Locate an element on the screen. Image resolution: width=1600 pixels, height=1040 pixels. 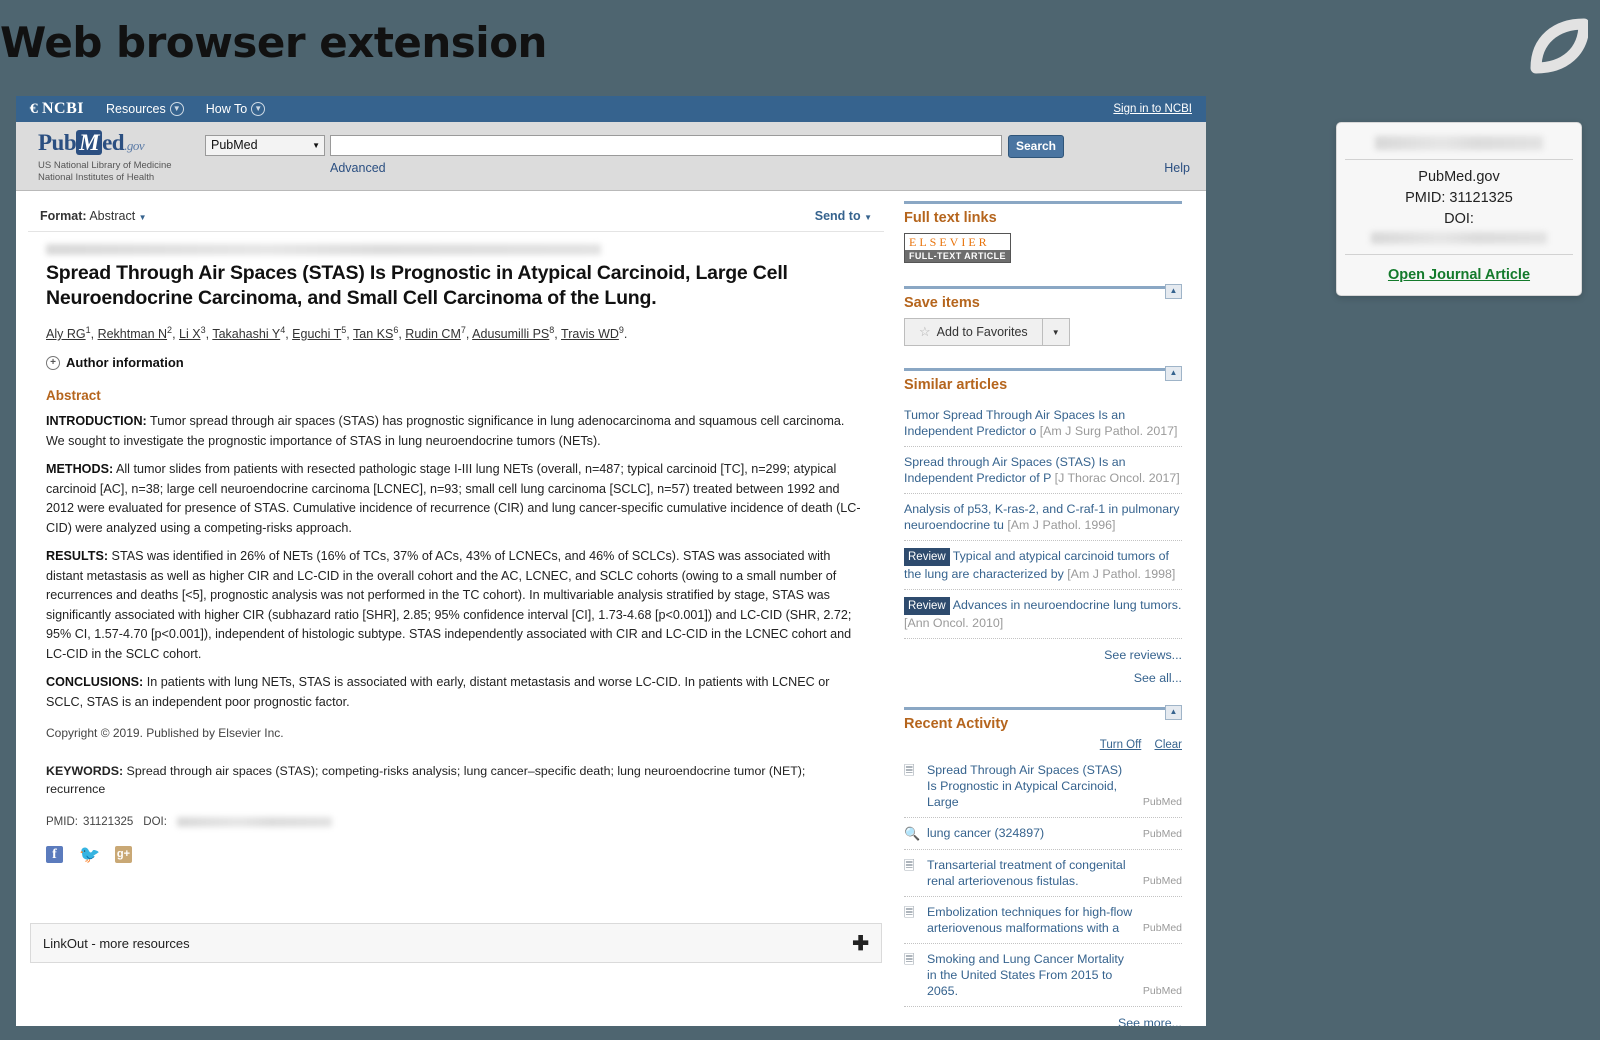
linkout-panel: LinkOut - more resources ✚ is located at coordinates (456, 943).